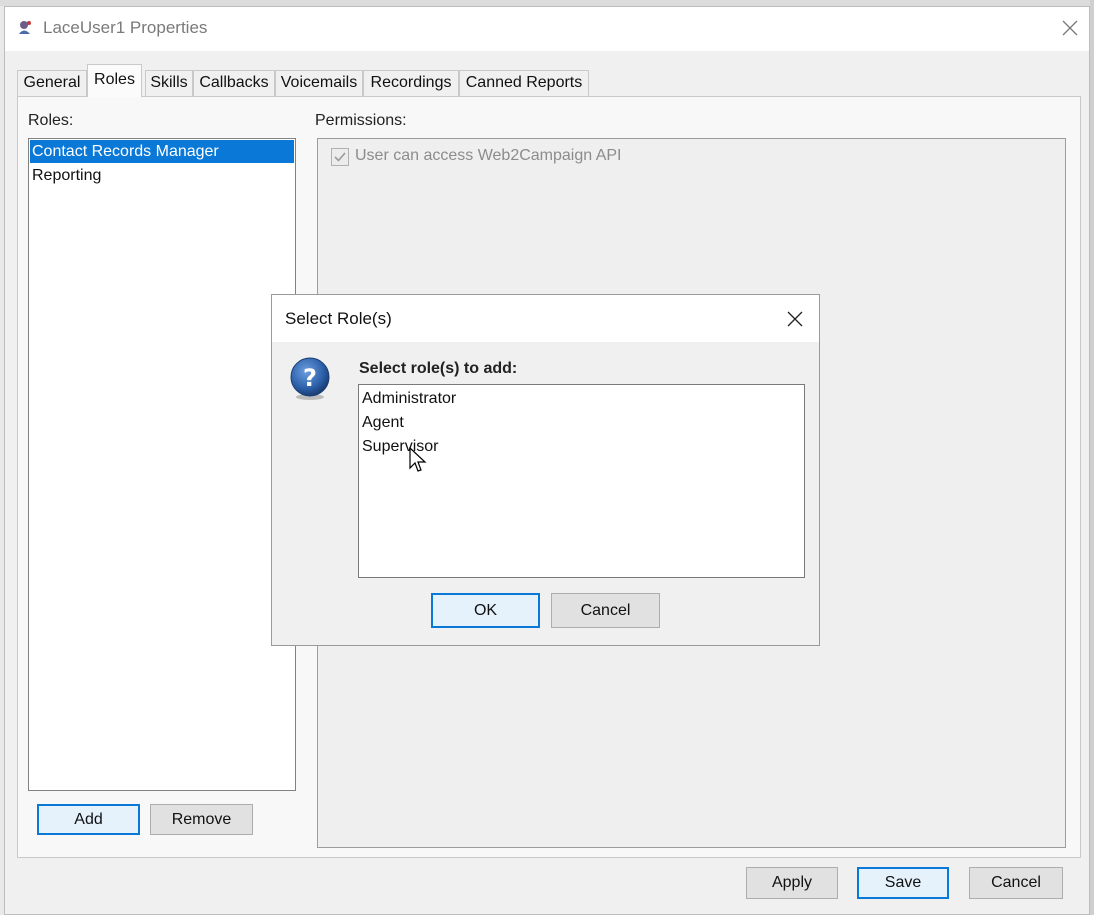 Image resolution: width=1094 pixels, height=915 pixels. Describe the element at coordinates (488, 155) in the screenshot. I see `permission-label: User can access Web2Campaign API` at that location.